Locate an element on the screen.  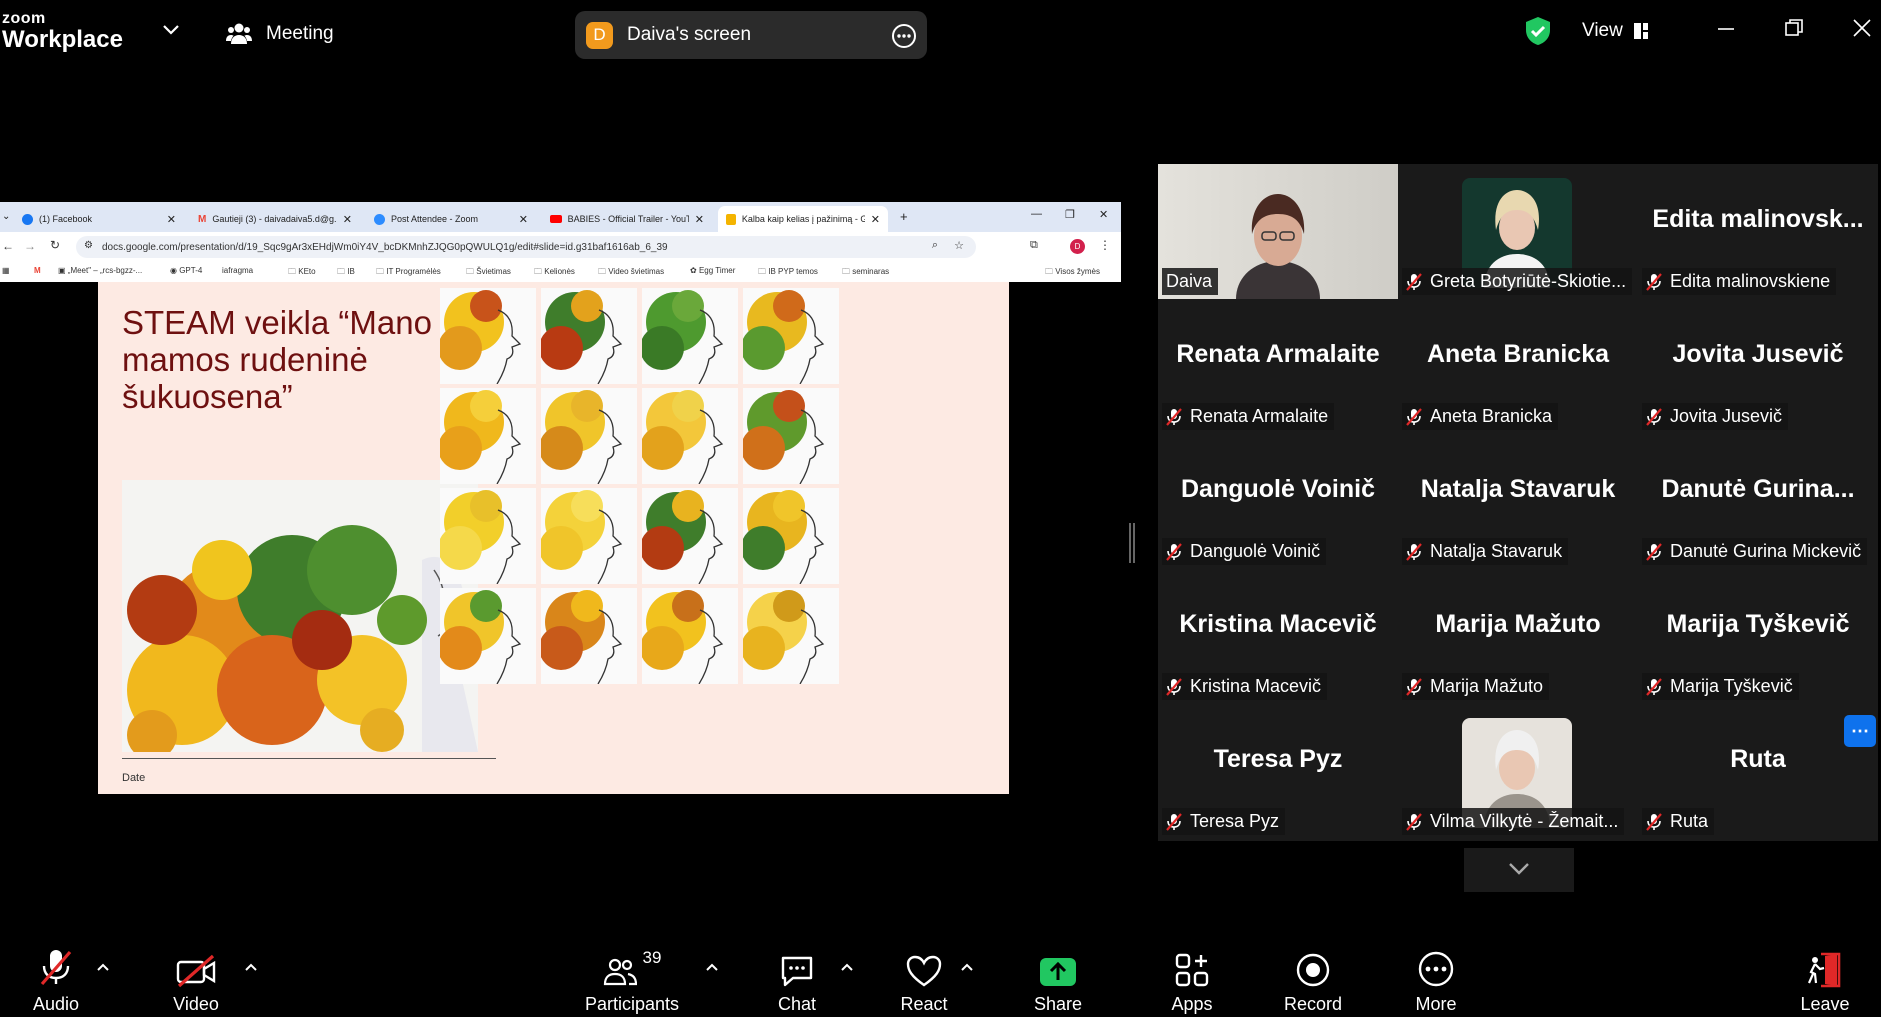
video-button: Video is located at coordinates (196, 974).